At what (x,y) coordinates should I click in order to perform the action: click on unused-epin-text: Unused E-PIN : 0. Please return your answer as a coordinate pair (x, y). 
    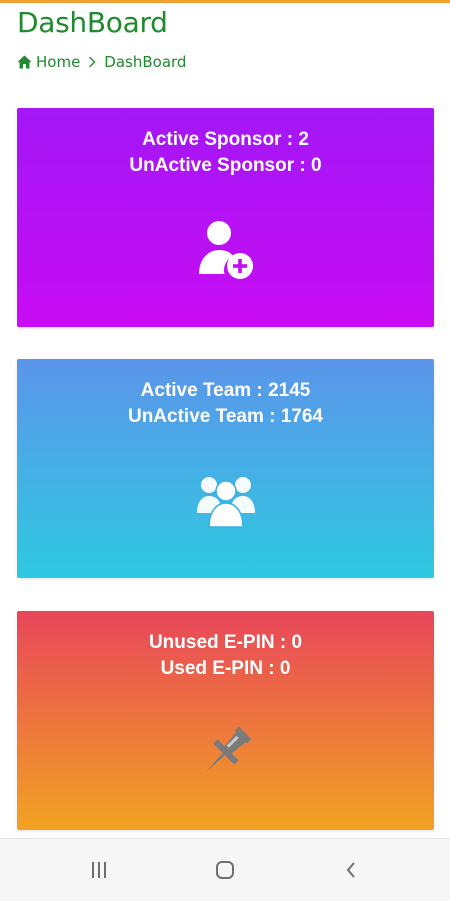
    Looking at the image, I should click on (225, 642).